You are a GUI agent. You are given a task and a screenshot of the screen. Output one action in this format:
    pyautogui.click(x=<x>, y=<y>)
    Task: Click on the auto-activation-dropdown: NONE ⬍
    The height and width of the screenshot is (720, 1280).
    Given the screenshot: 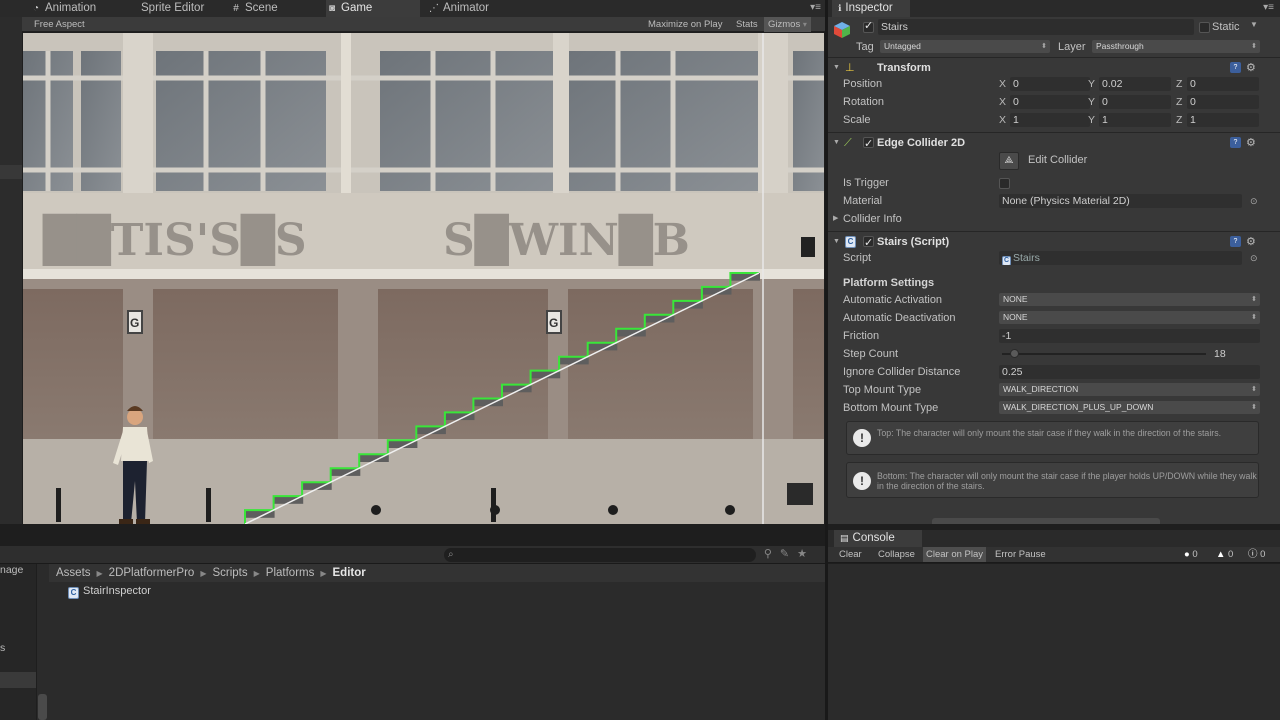 What is the action you would take?
    pyautogui.click(x=1129, y=299)
    